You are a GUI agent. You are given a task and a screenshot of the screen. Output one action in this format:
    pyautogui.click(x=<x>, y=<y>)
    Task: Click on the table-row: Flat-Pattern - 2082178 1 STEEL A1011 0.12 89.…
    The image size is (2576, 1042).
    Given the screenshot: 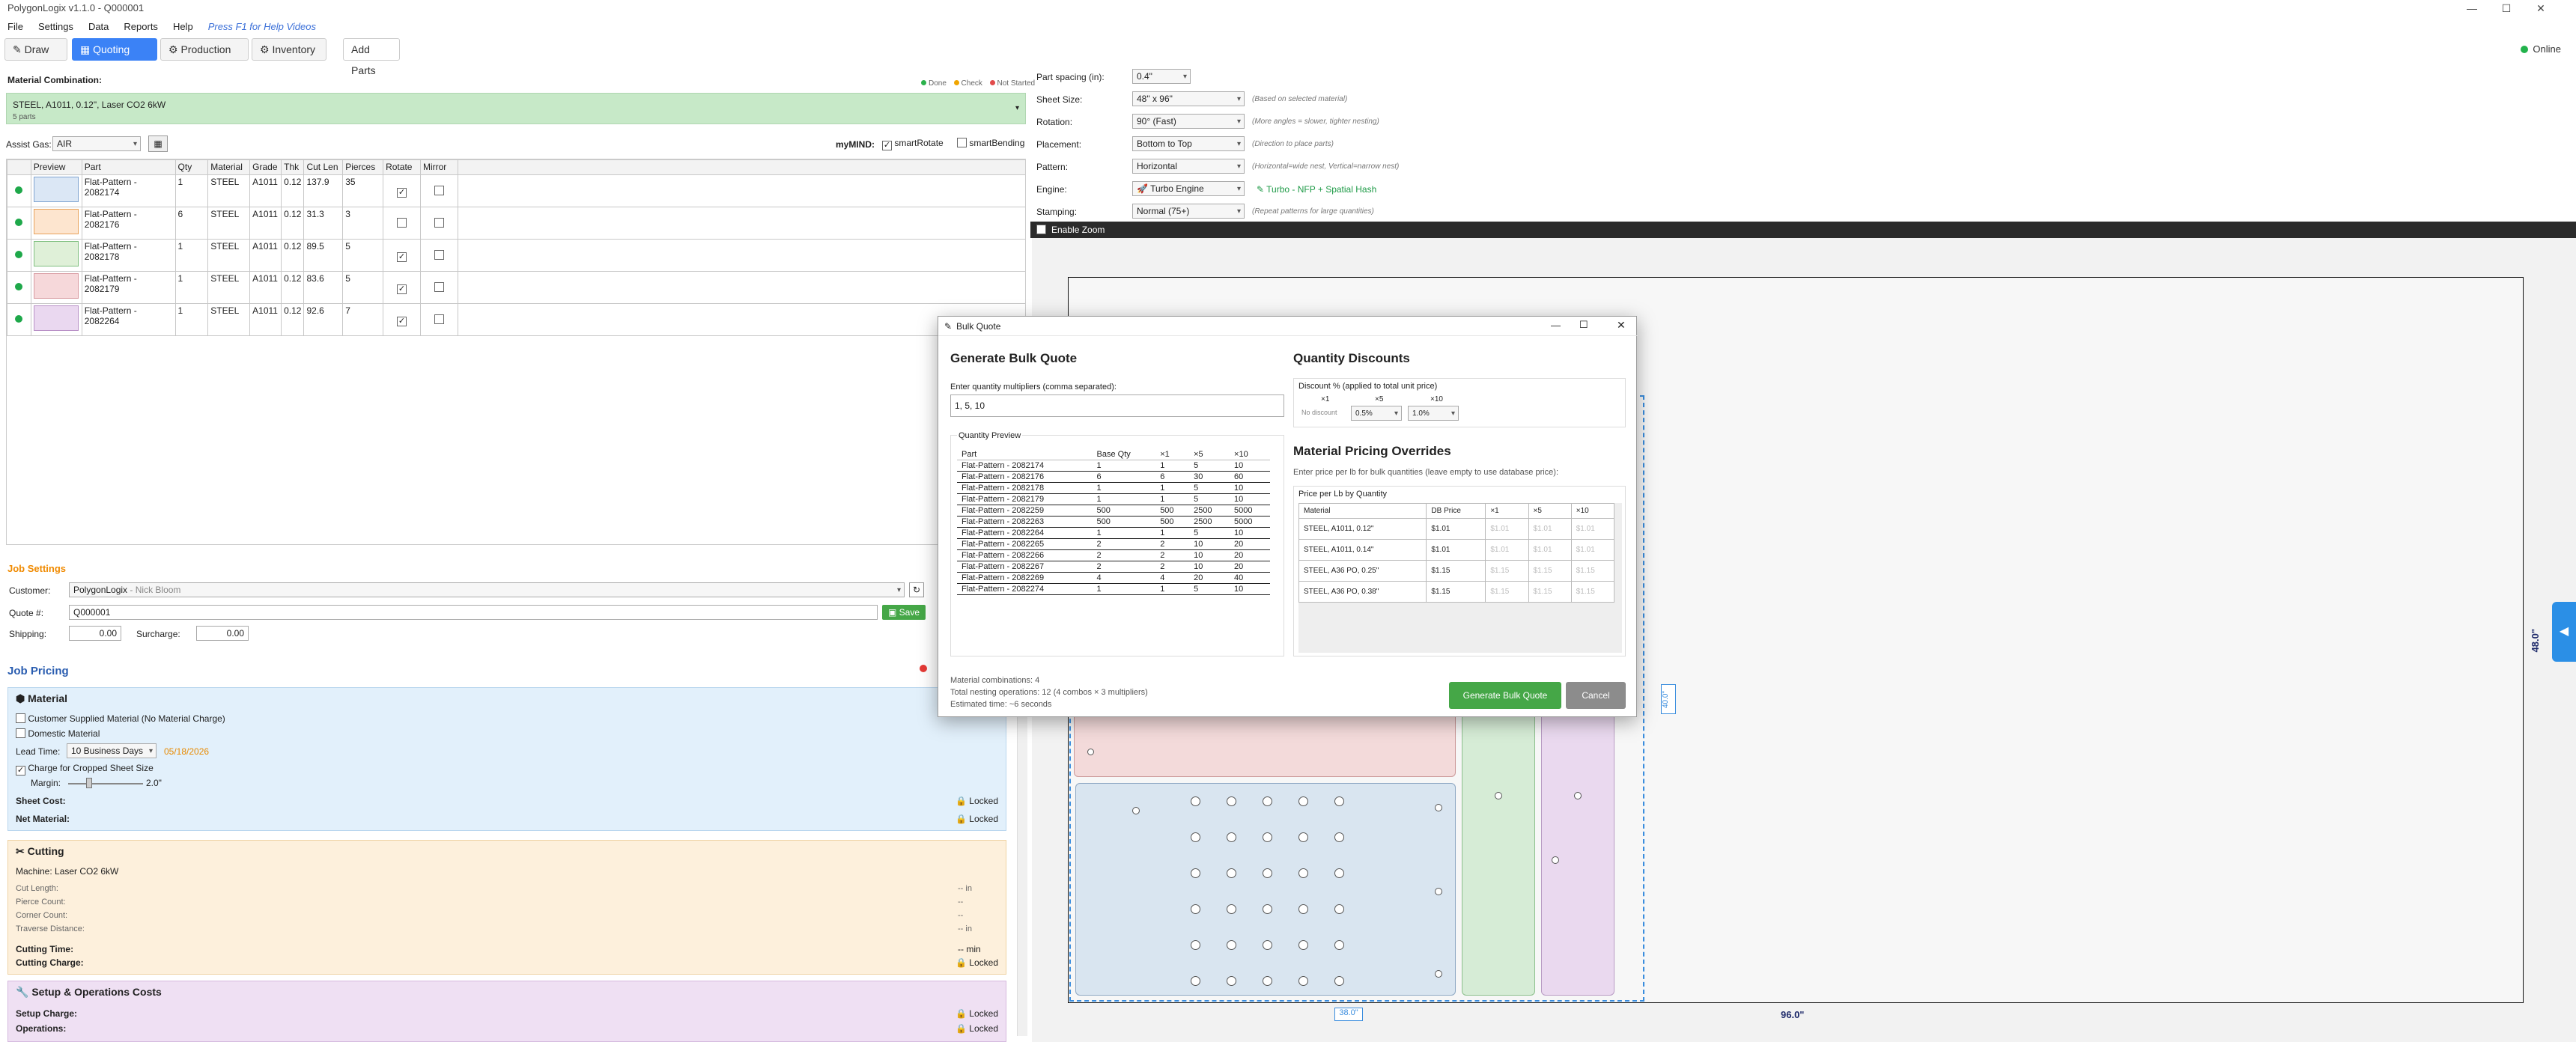 What is the action you would take?
    pyautogui.click(x=516, y=256)
    